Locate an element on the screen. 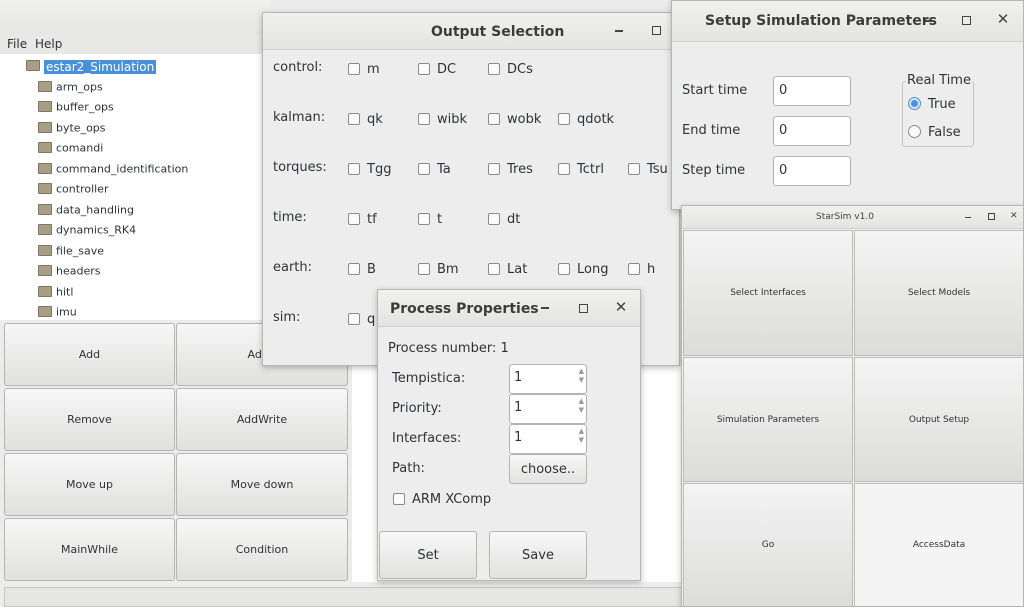 This screenshot has width=1024, height=607. select-interfaces-button: Select Interfaces is located at coordinates (768, 293).